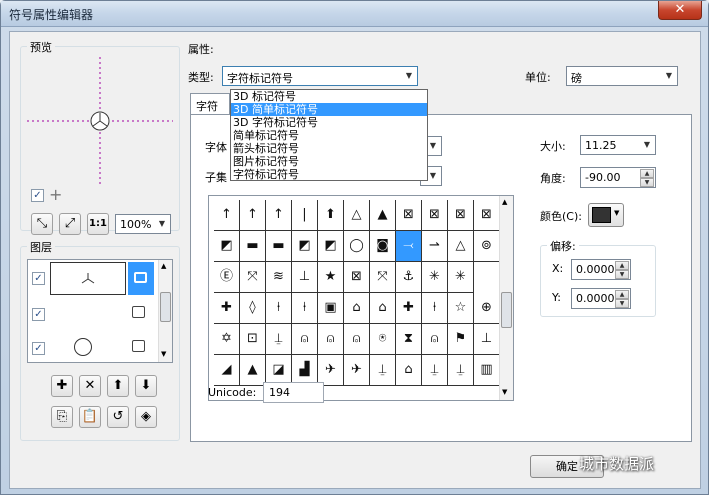  Describe the element at coordinates (70, 224) in the screenshot. I see `zoom-out-icon: ⤢` at that location.